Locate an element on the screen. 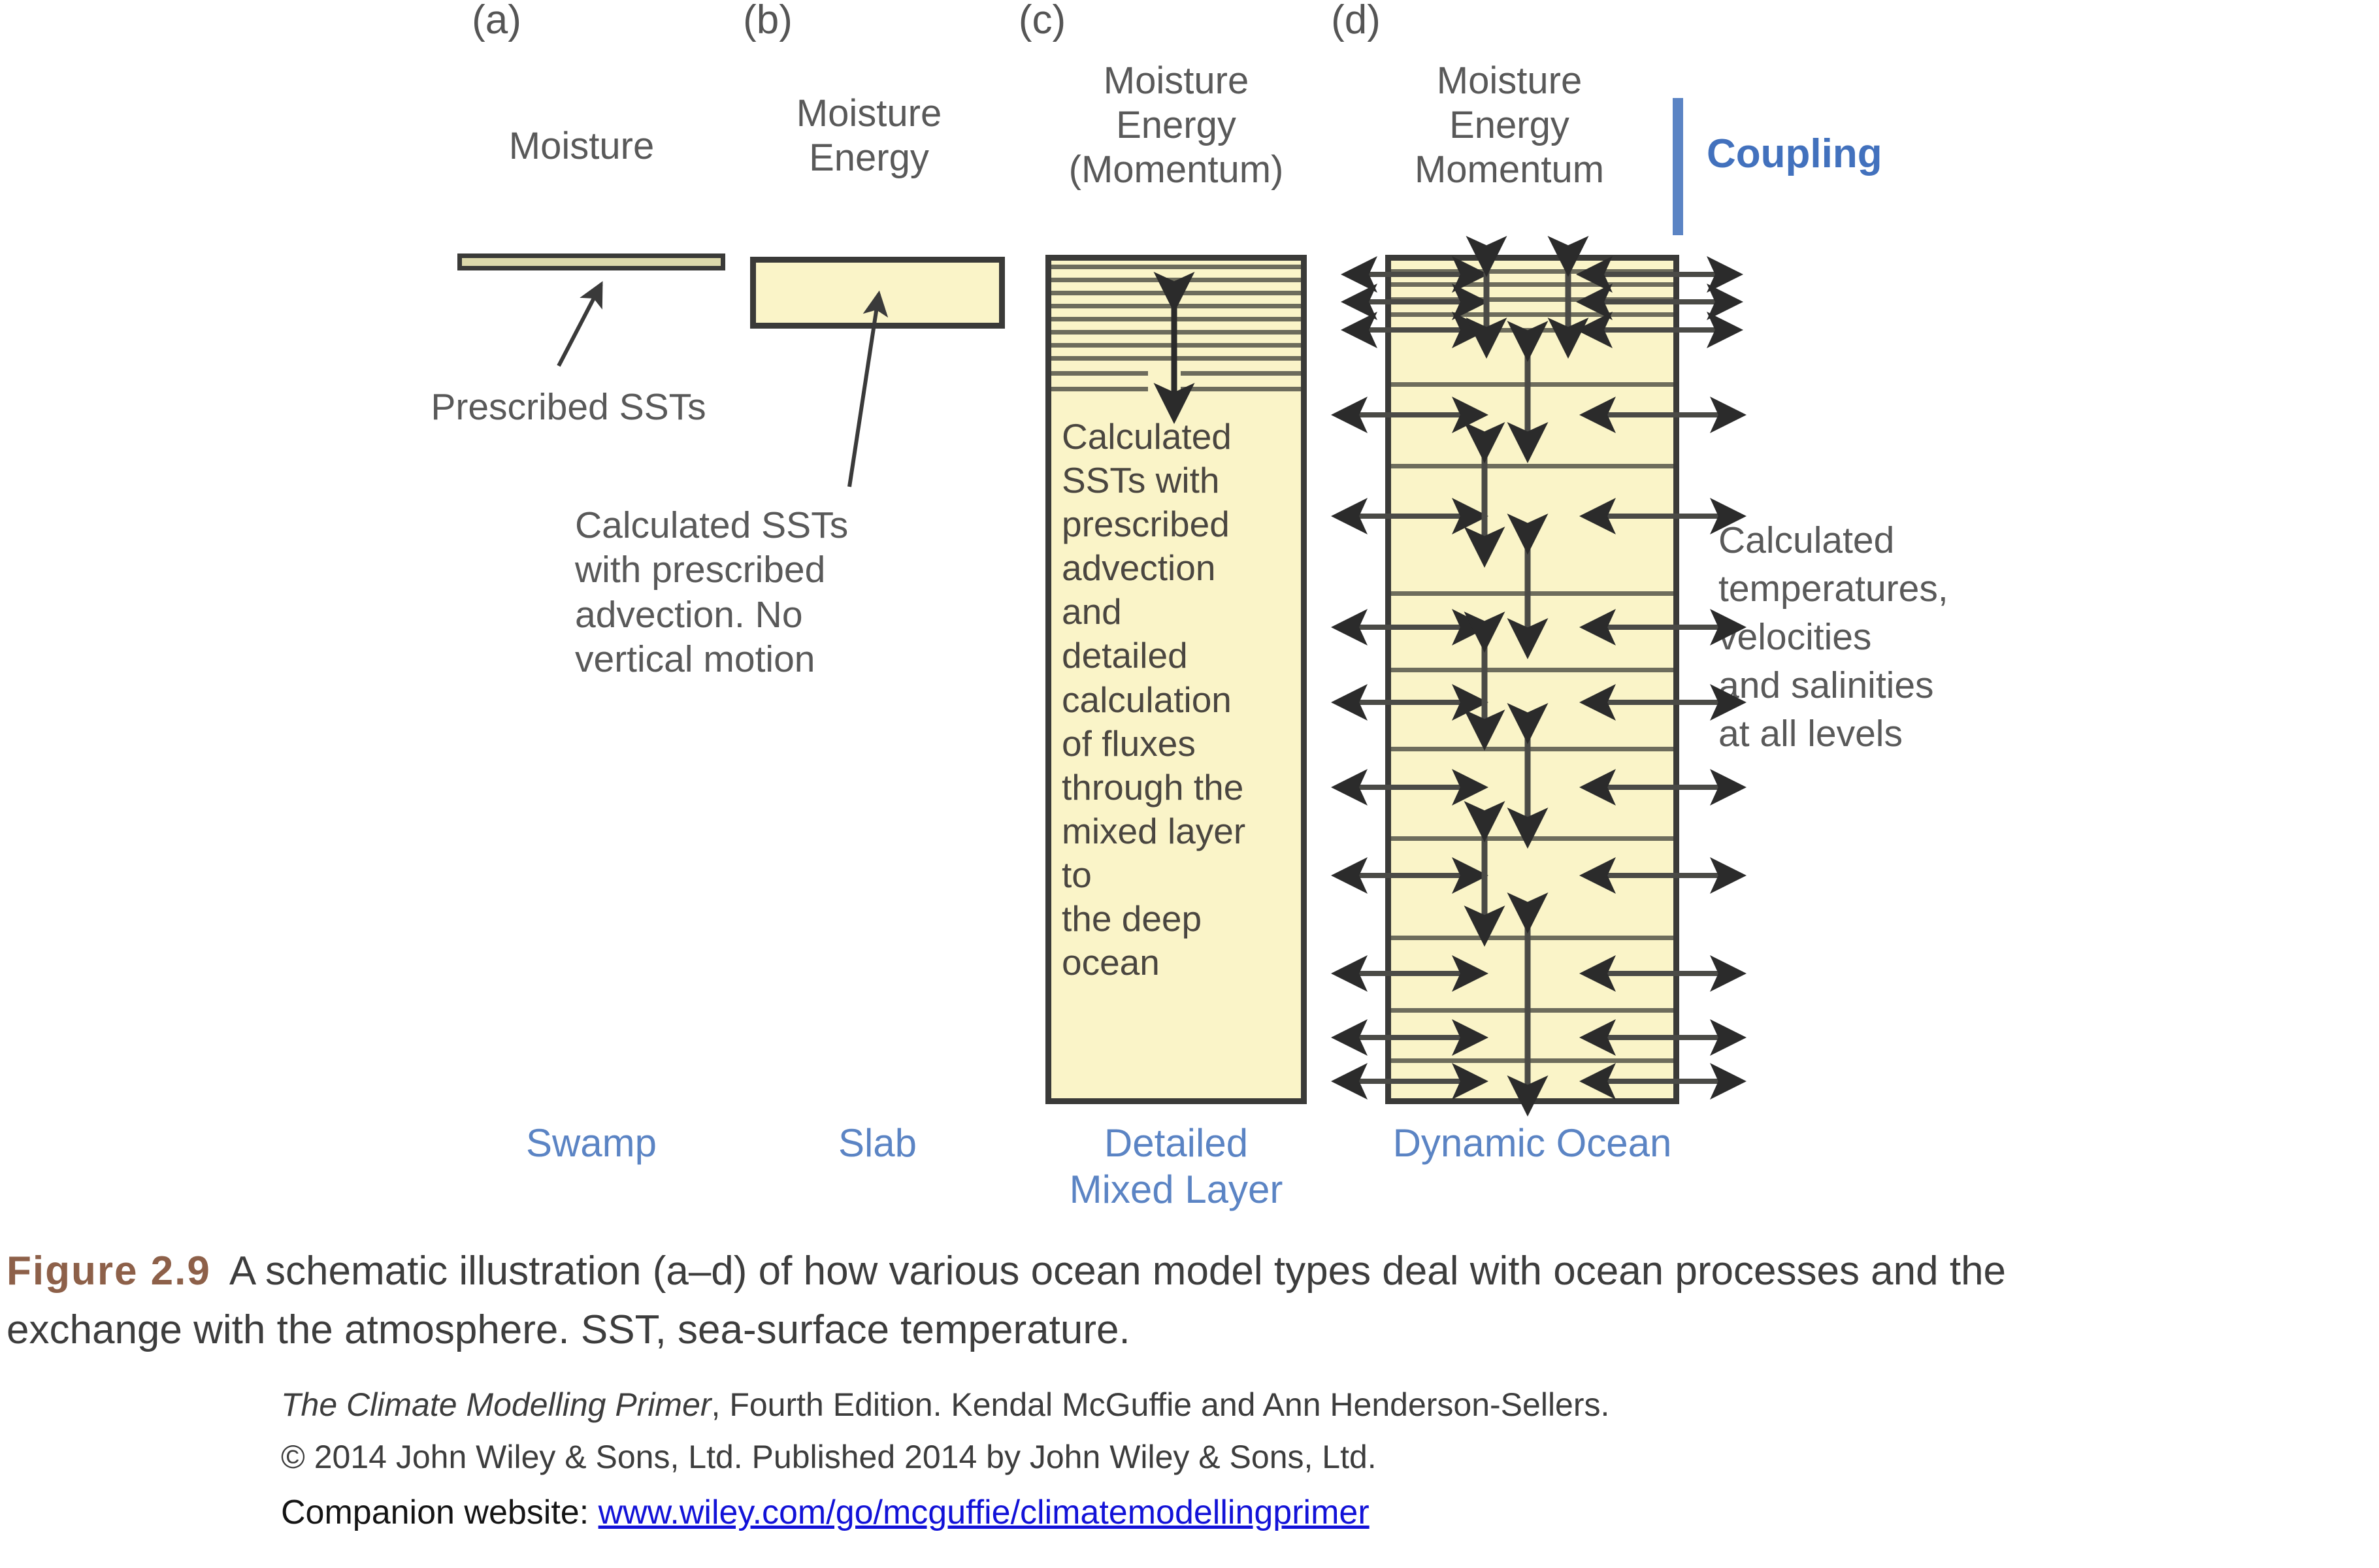 Image resolution: width=2379 pixels, height=1568 pixels. panel-letter-a: (a) is located at coordinates (496, 21).